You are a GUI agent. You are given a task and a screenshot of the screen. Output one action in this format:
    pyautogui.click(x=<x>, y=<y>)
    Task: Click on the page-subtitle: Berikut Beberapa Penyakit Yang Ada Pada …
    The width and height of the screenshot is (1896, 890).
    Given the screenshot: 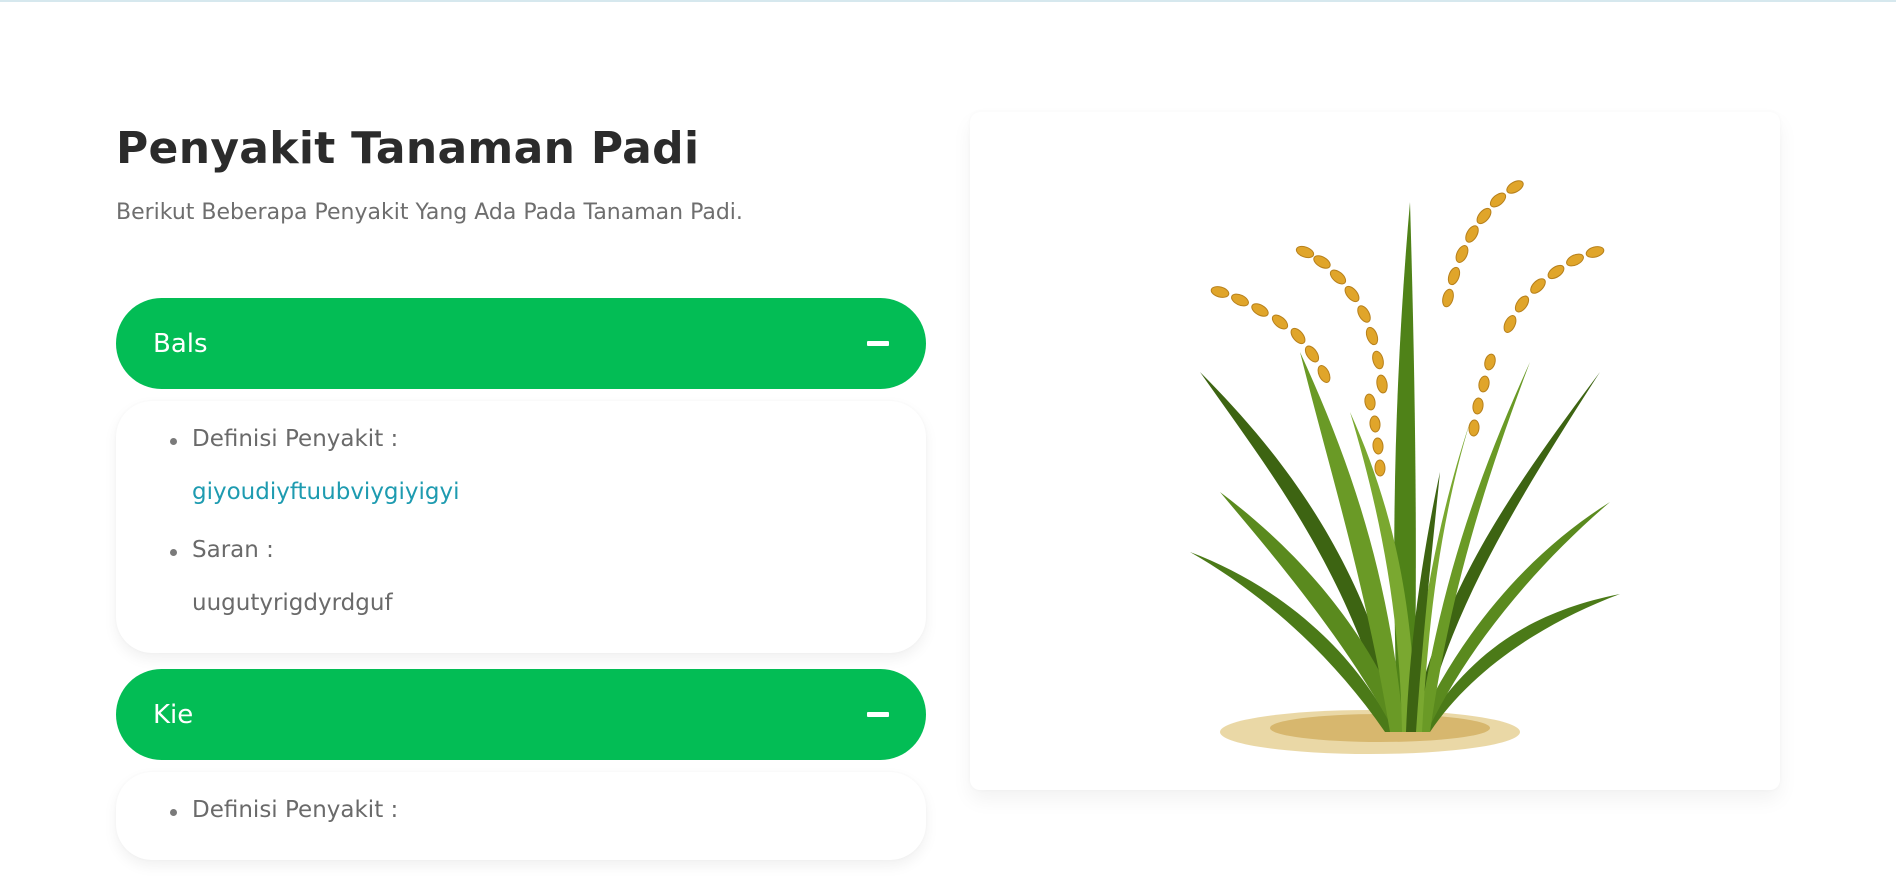 What is the action you would take?
    pyautogui.click(x=429, y=212)
    